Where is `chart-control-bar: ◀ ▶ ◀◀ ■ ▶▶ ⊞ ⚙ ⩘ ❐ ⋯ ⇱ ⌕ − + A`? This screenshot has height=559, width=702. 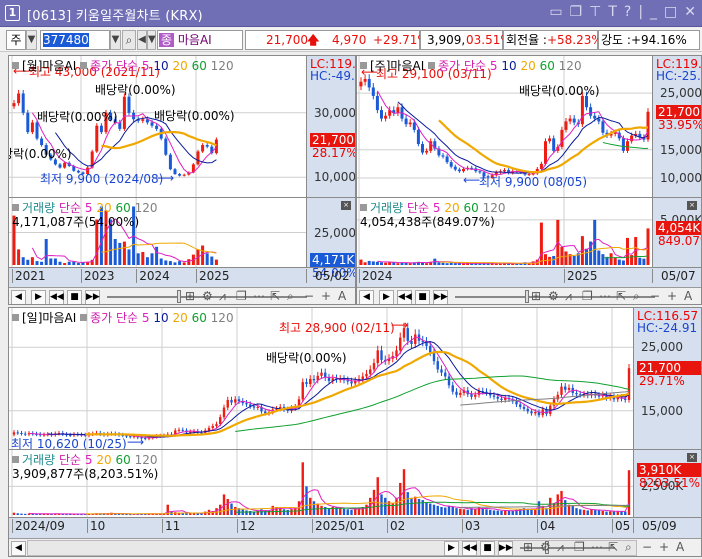 chart-control-bar: ◀ ▶ ◀◀ ■ ▶▶ ⊞ ⚙ ⩘ ❐ ⋯ ⇱ ⌕ − + A is located at coordinates (529, 295).